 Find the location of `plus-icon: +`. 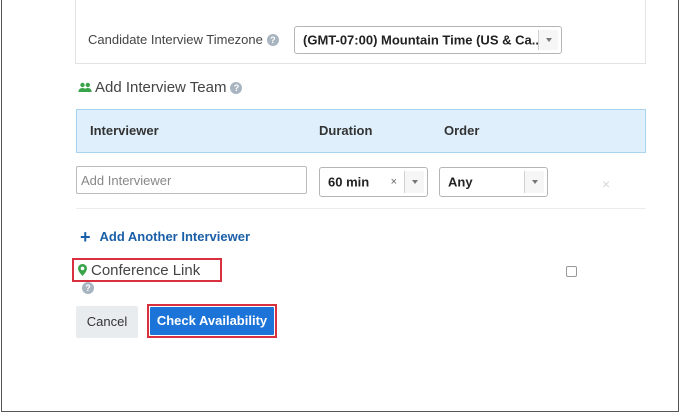

plus-icon: + is located at coordinates (85, 237).